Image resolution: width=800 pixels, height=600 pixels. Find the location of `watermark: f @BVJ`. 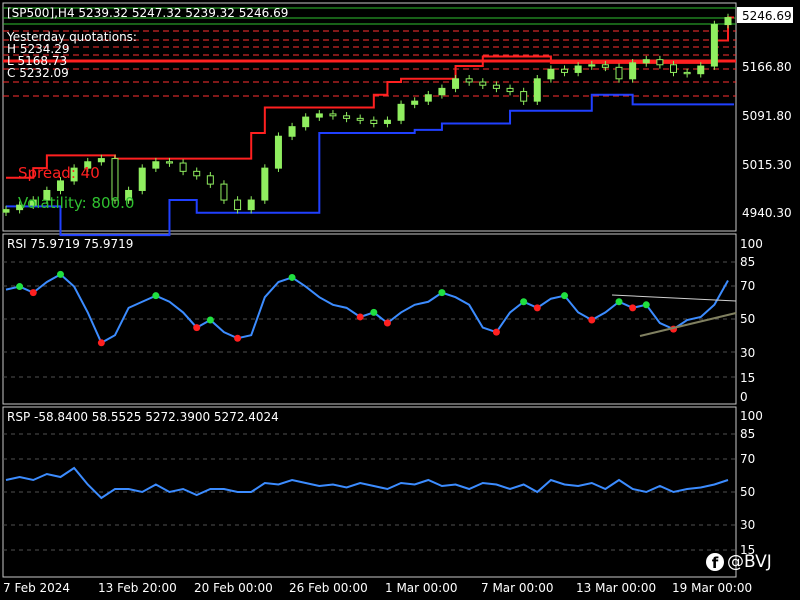

watermark: f @BVJ is located at coordinates (739, 562).